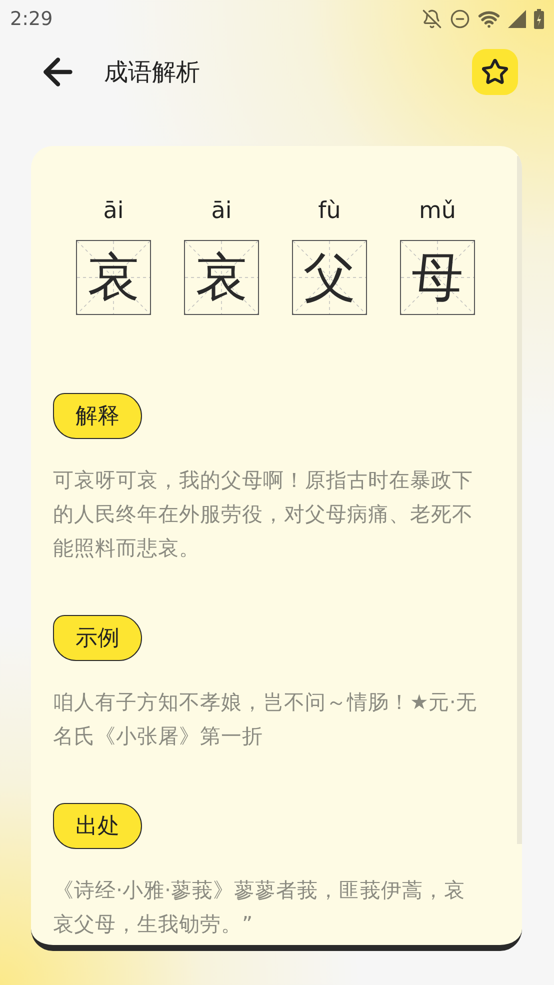  What do you see at coordinates (432, 19) in the screenshot?
I see `notifications-off-icon` at bounding box center [432, 19].